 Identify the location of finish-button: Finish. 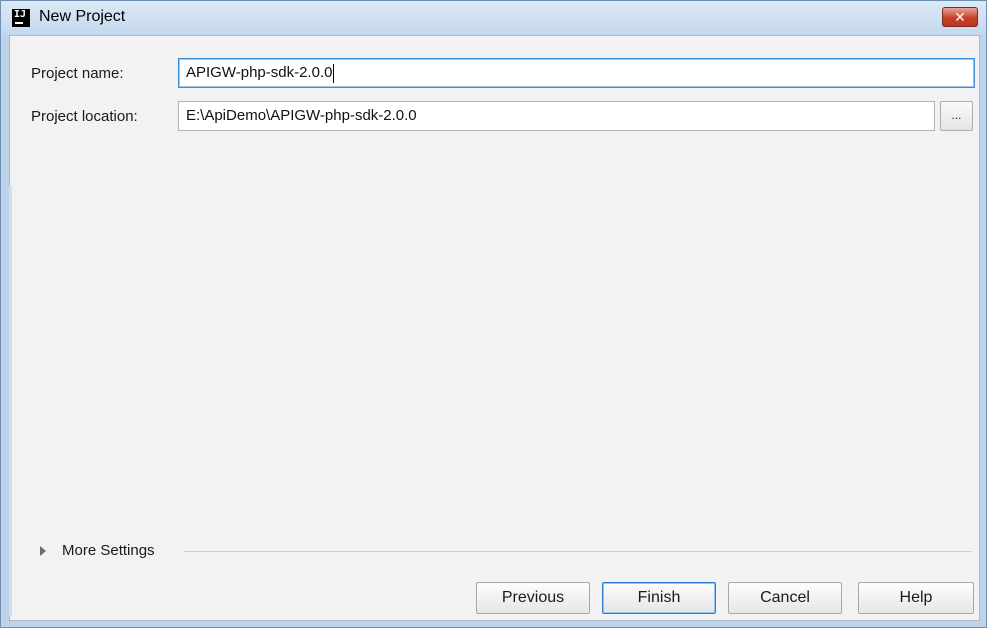
(659, 598).